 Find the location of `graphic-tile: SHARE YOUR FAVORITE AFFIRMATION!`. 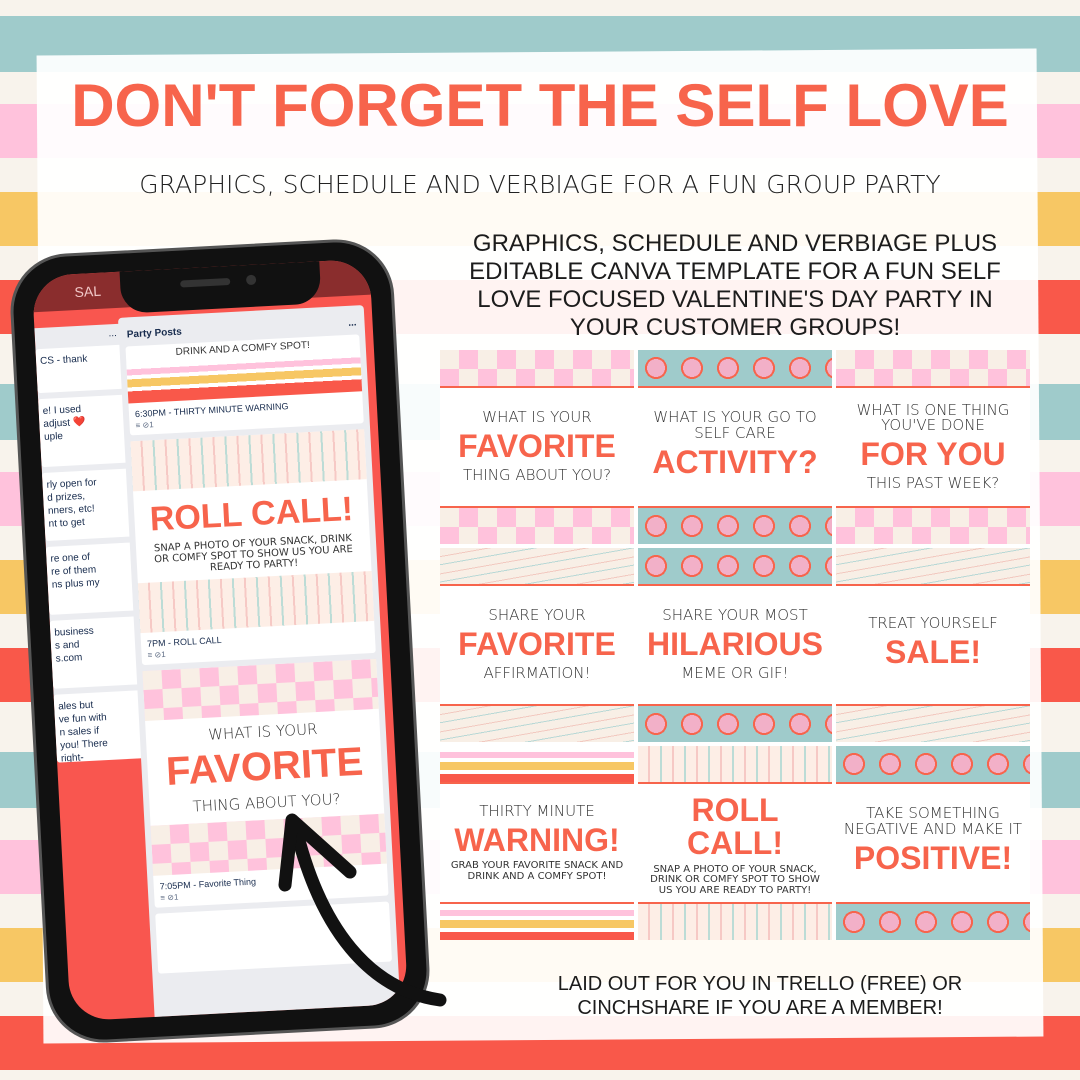

graphic-tile: SHARE YOUR FAVORITE AFFIRMATION! is located at coordinates (537, 645).